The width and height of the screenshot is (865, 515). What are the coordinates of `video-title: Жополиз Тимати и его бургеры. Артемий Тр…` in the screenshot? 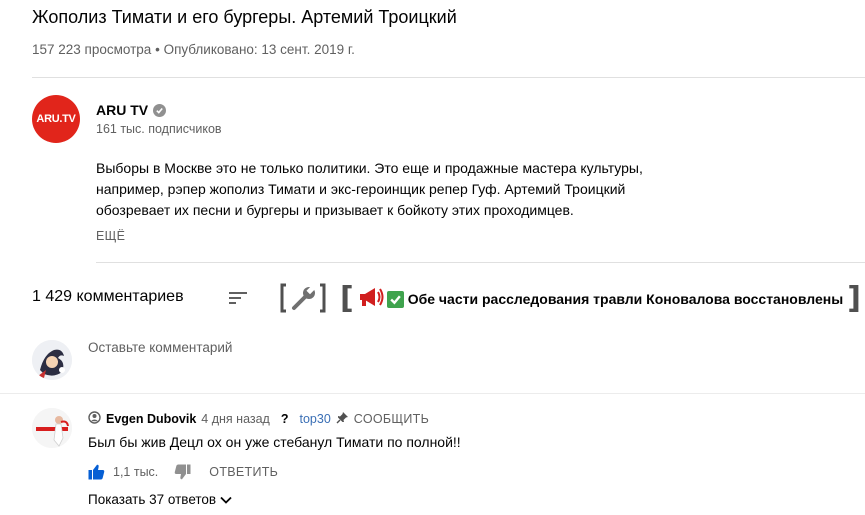 It's located at (244, 17).